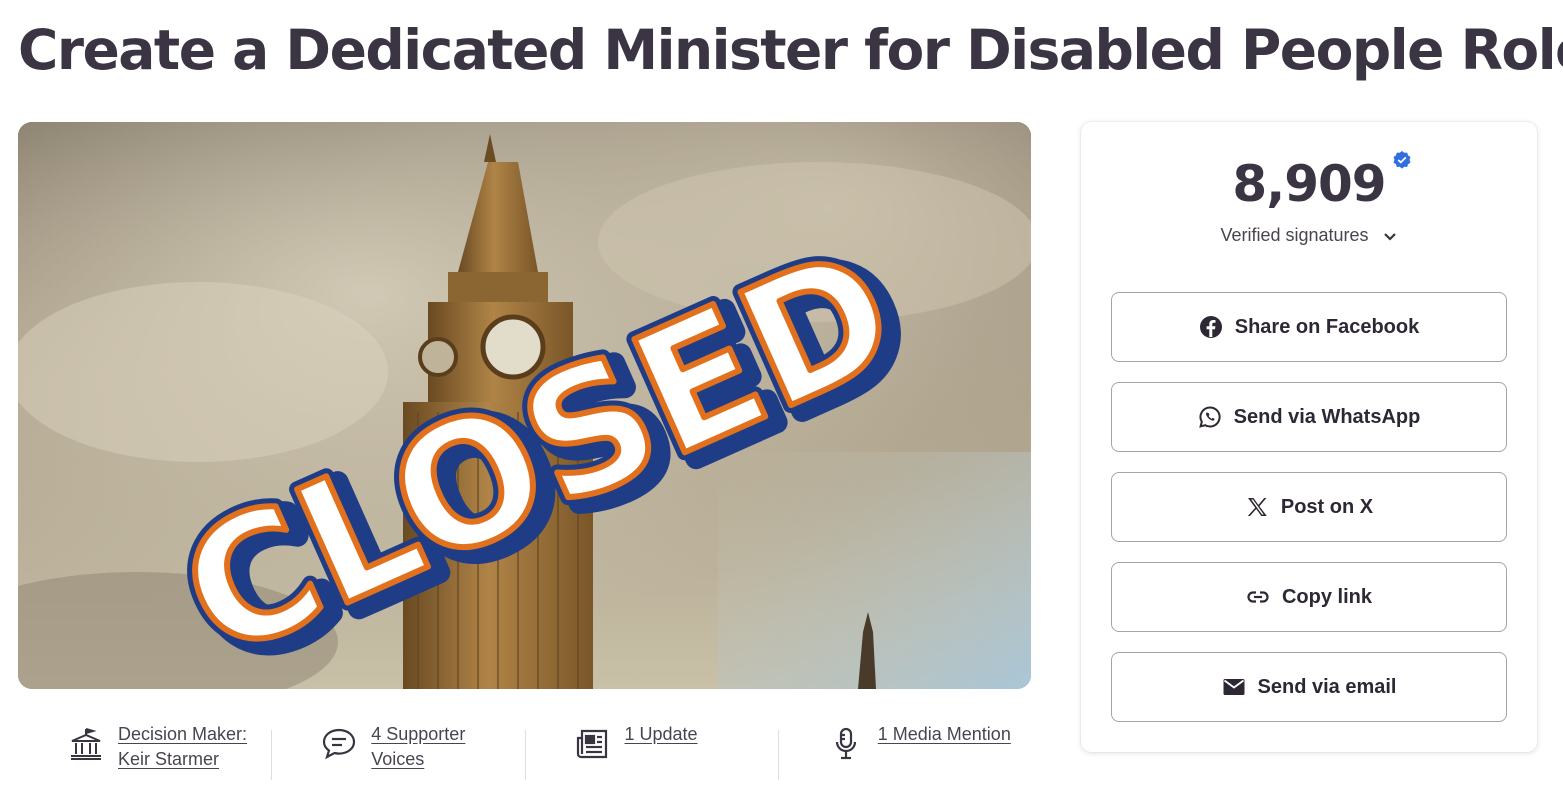  I want to click on microphone-icon, so click(846, 744).